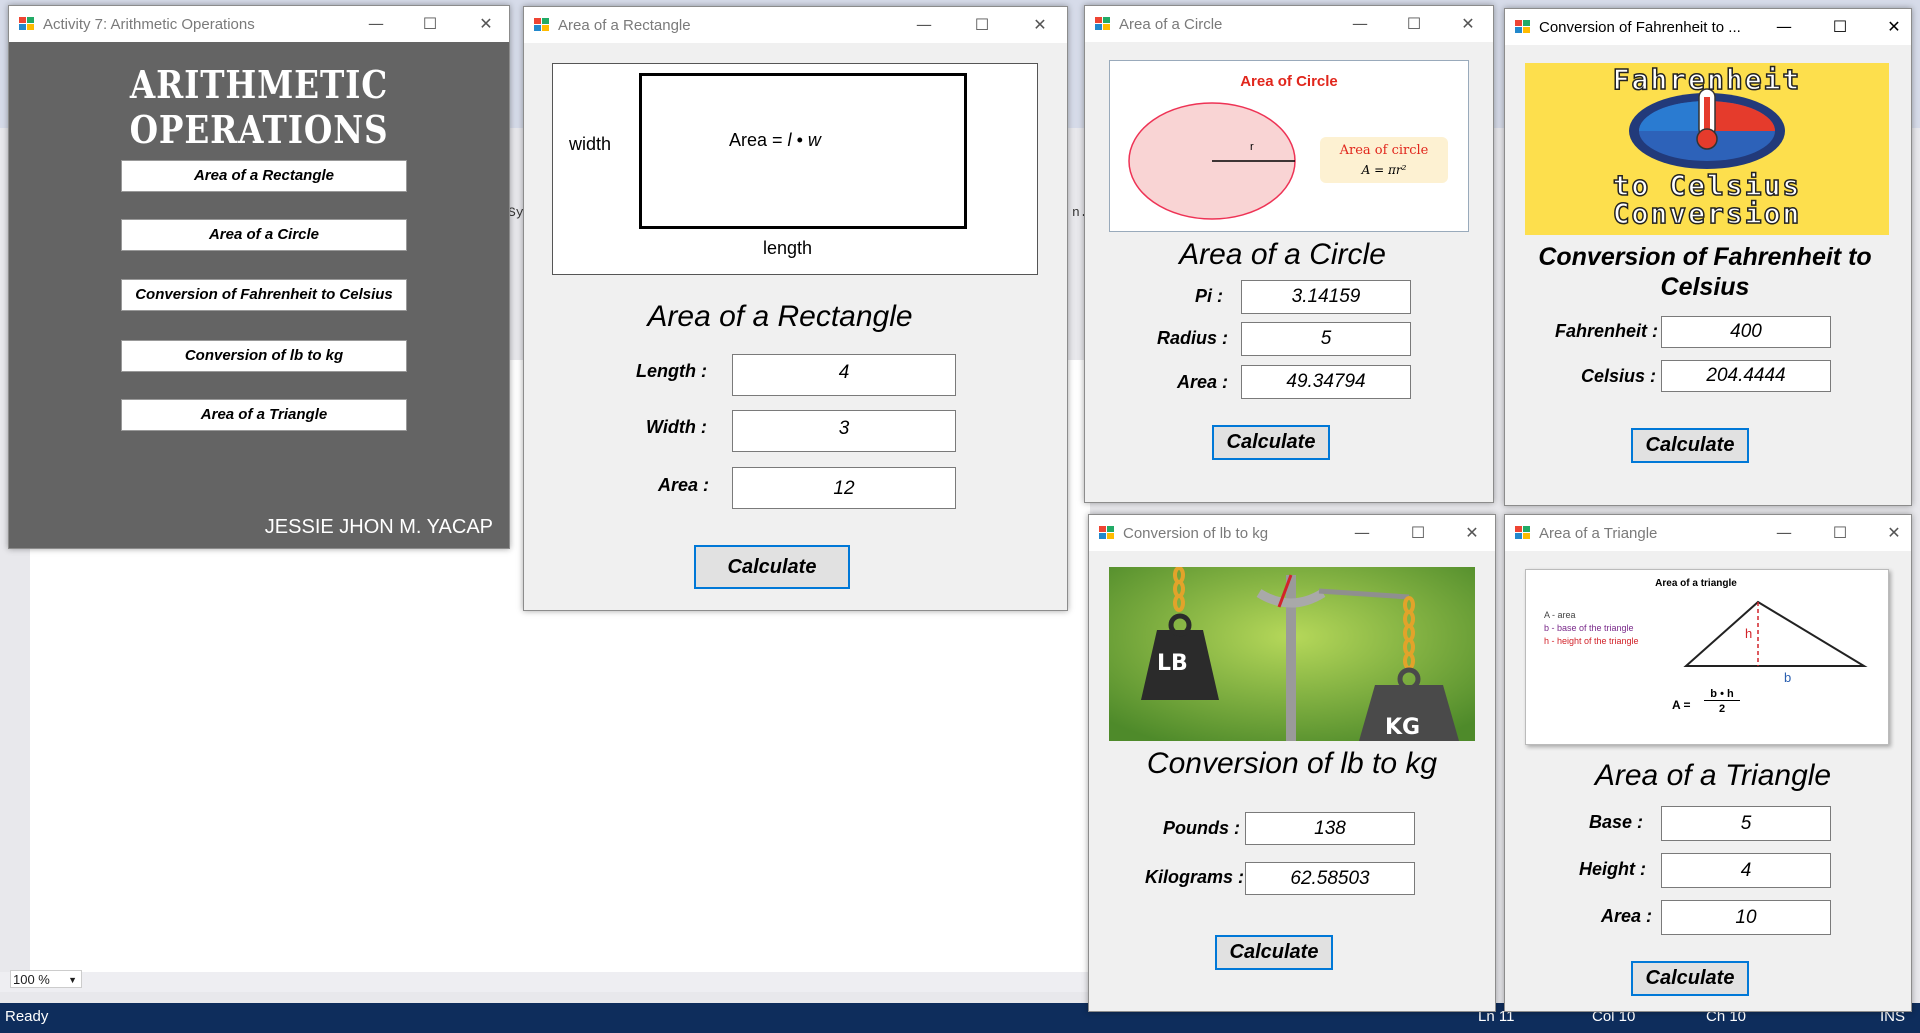 Image resolution: width=1920 pixels, height=1033 pixels. I want to click on triangle-formula-denominator: 2, so click(1722, 709).